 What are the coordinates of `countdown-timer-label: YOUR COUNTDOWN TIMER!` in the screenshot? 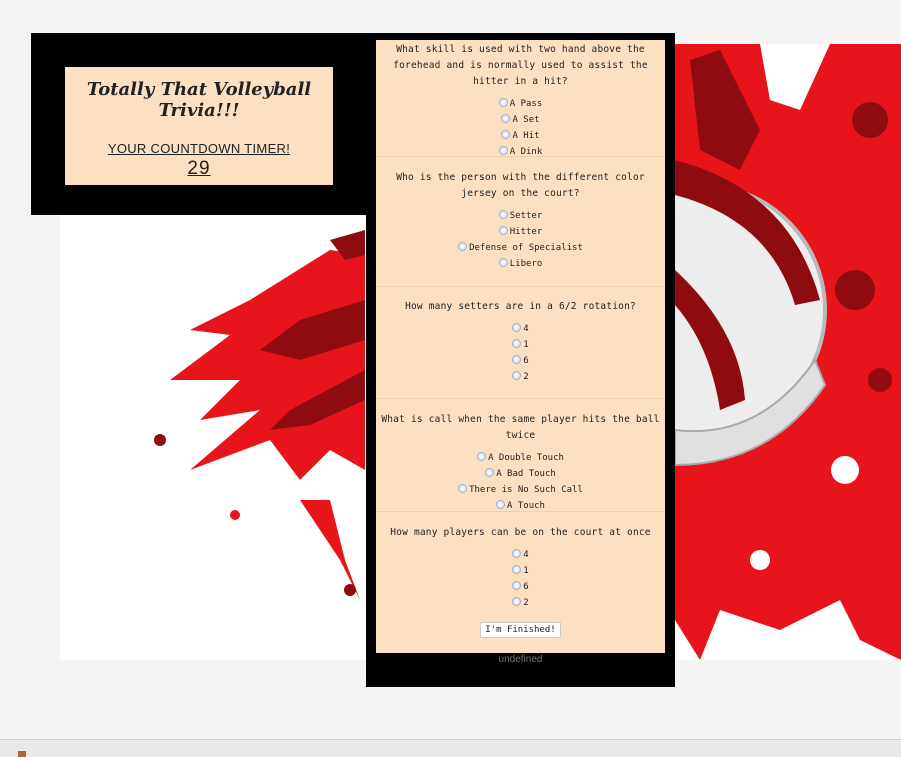 It's located at (199, 148).